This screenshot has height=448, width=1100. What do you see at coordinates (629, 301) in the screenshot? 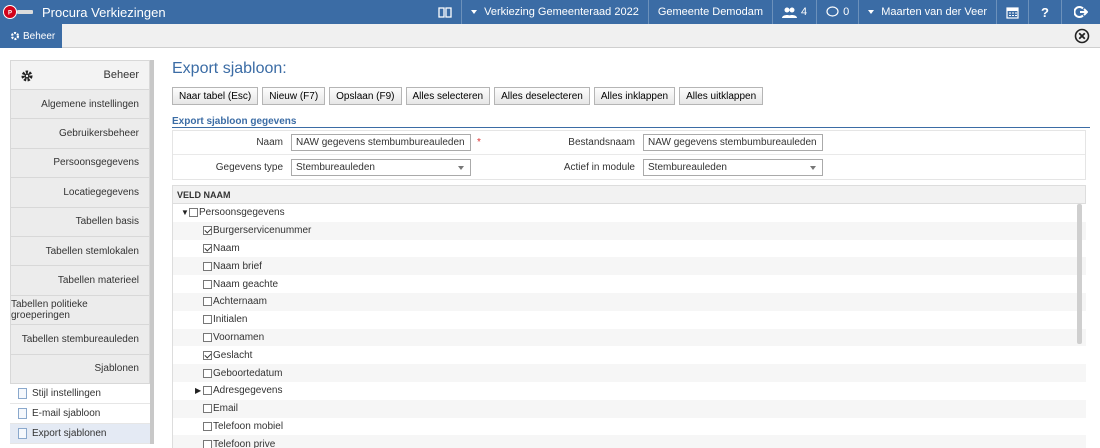
I see `tree-row: Achternaam` at bounding box center [629, 301].